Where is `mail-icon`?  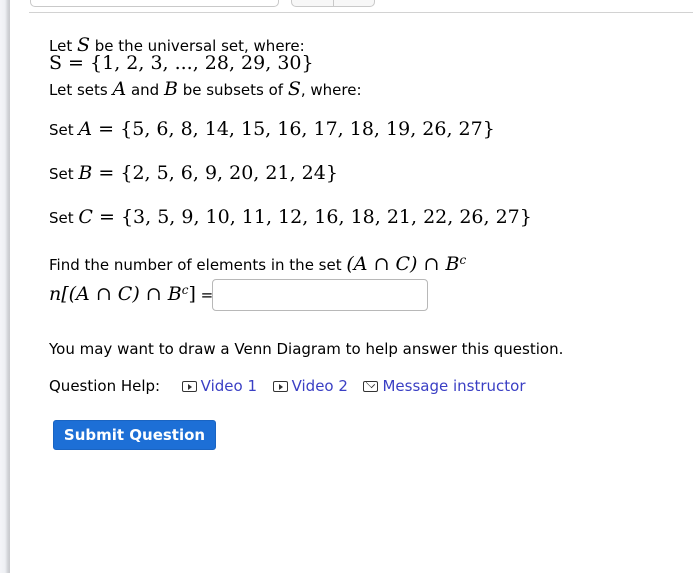
mail-icon is located at coordinates (371, 386).